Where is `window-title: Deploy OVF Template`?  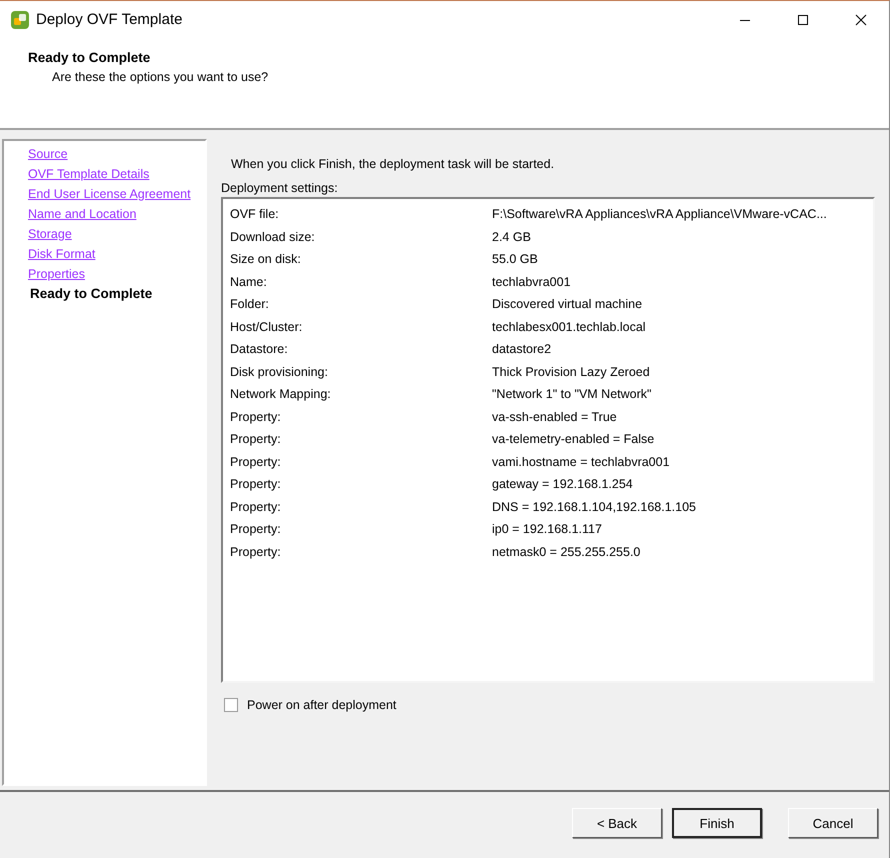 window-title: Deploy OVF Template is located at coordinates (109, 19).